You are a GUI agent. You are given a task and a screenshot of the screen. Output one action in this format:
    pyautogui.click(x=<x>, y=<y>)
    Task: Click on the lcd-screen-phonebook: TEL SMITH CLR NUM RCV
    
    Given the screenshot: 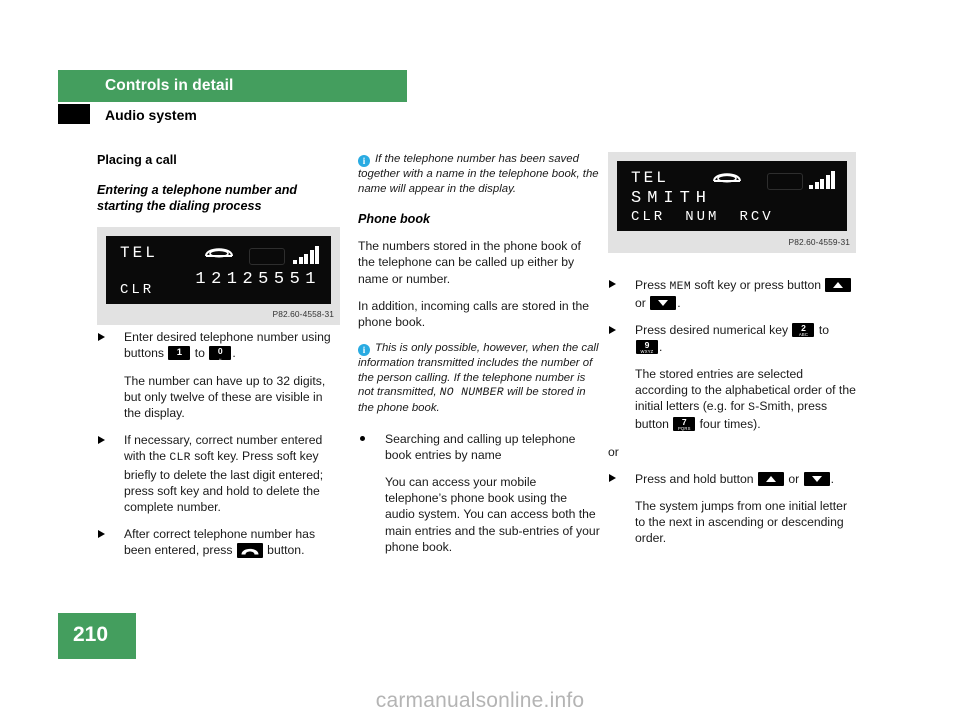 What is the action you would take?
    pyautogui.click(x=732, y=196)
    